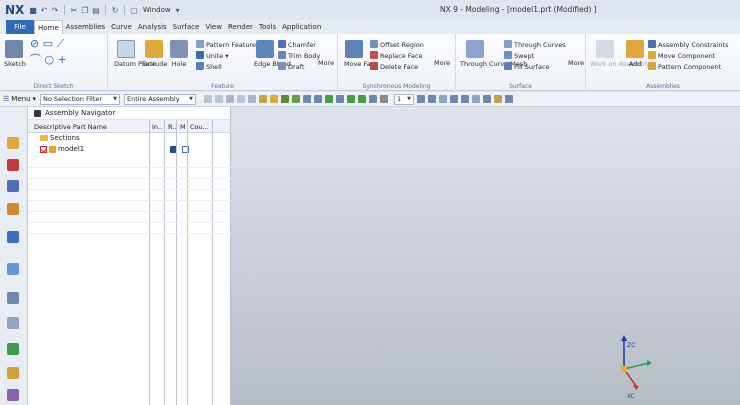 The height and width of the screenshot is (405, 740). Describe the element at coordinates (178, 10) in the screenshot. I see `chevron-down-icon: ▾` at that location.